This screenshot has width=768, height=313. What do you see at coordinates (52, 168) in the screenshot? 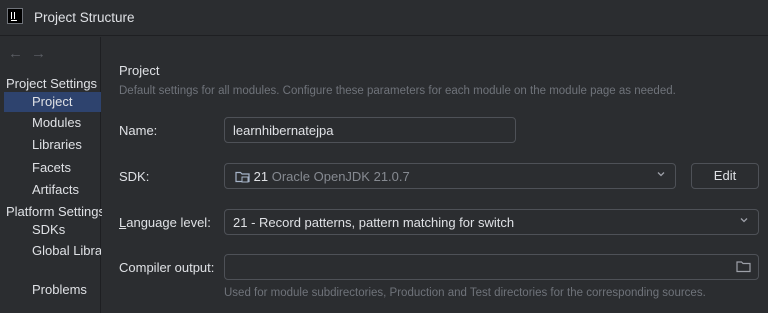
I see `sidebar-item-facets: Facets` at bounding box center [52, 168].